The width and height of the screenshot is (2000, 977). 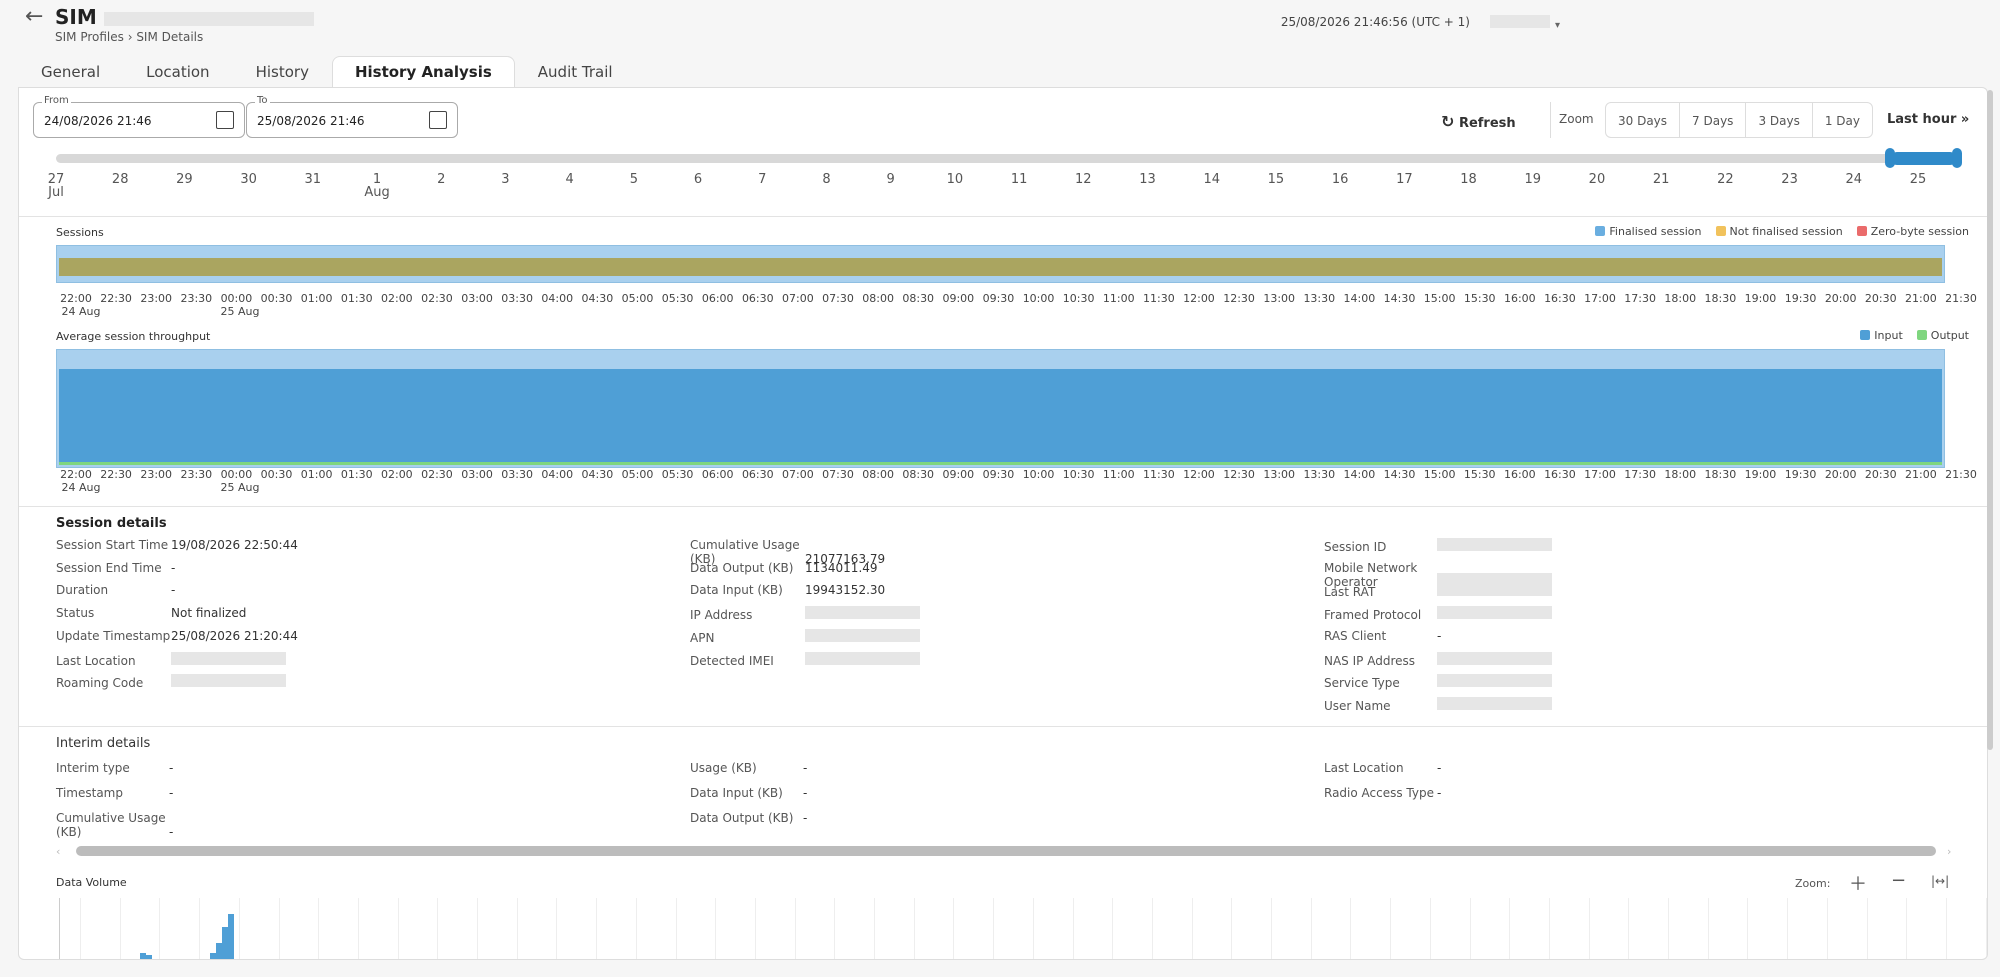 What do you see at coordinates (1890, 158) in the screenshot?
I see `timeline-handle-left` at bounding box center [1890, 158].